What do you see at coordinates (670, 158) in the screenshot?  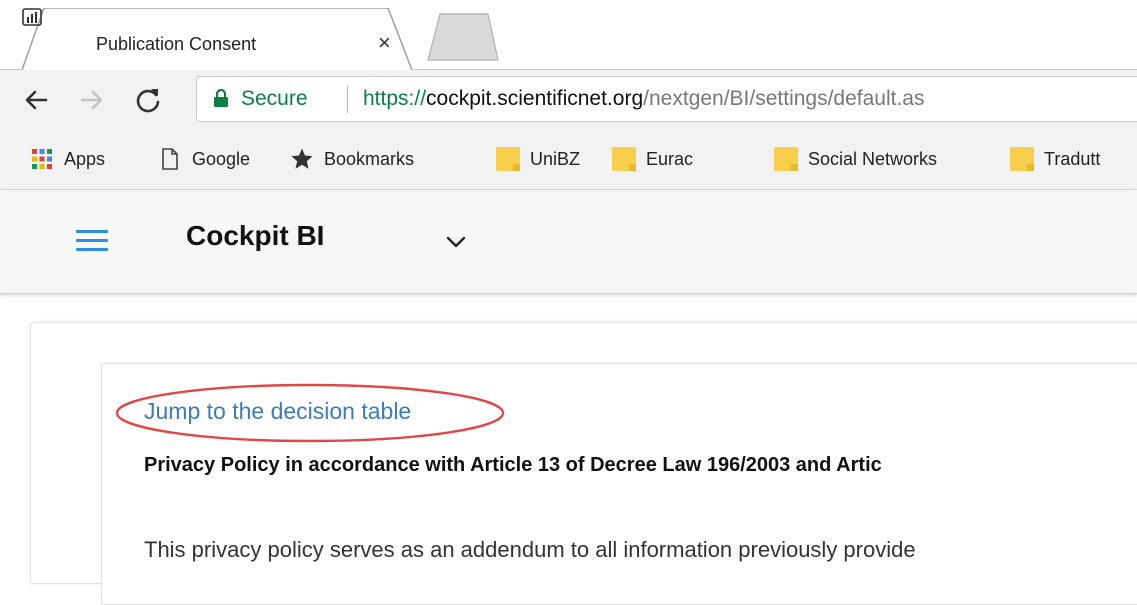 I see `bookmark-label: Eurac` at bounding box center [670, 158].